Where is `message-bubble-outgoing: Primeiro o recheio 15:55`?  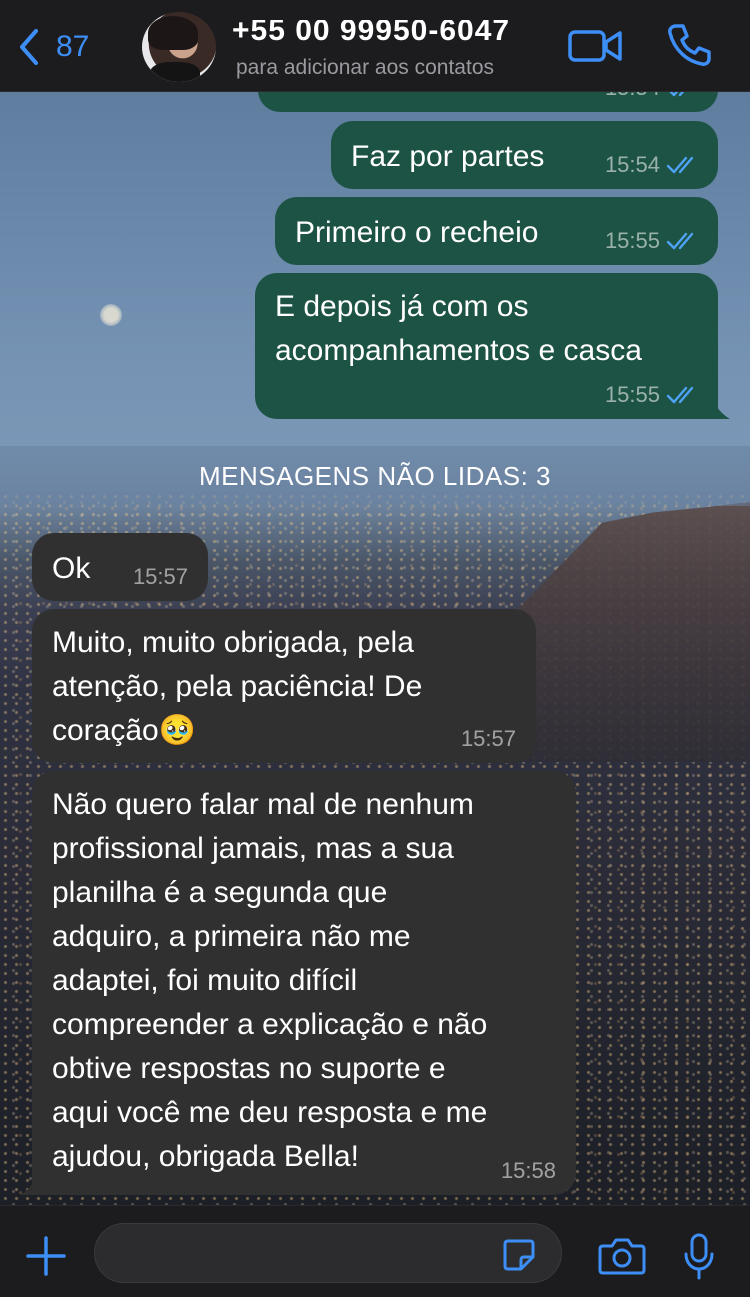
message-bubble-outgoing: Primeiro o recheio 15:55 is located at coordinates (496, 231).